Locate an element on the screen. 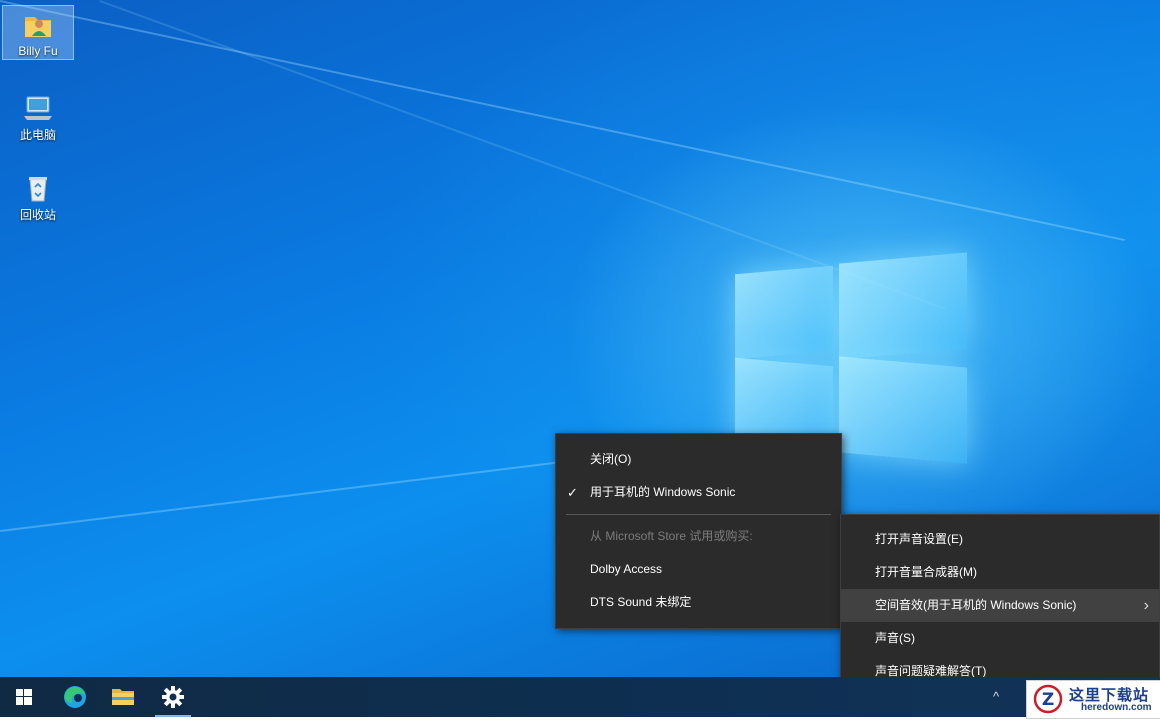  user-folder-icon is located at coordinates (38, 26).